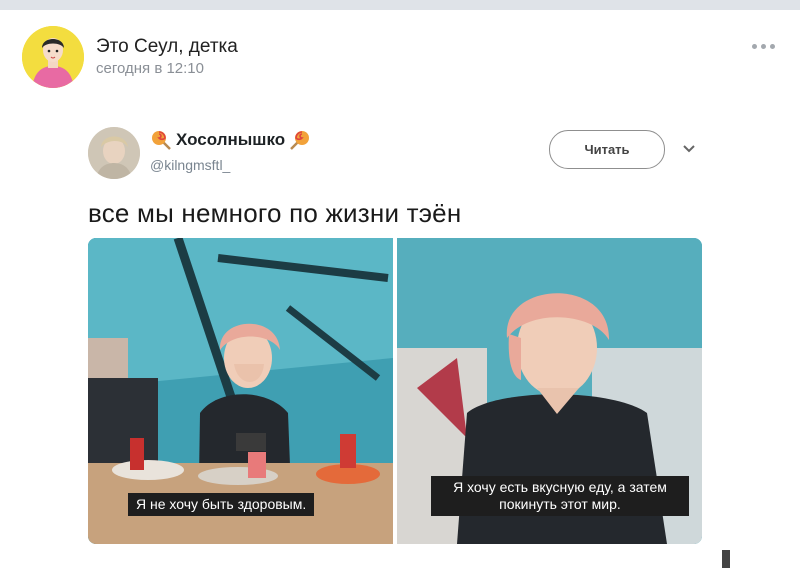 The width and height of the screenshot is (800, 568). What do you see at coordinates (53, 57) in the screenshot?
I see `group-avatar` at bounding box center [53, 57].